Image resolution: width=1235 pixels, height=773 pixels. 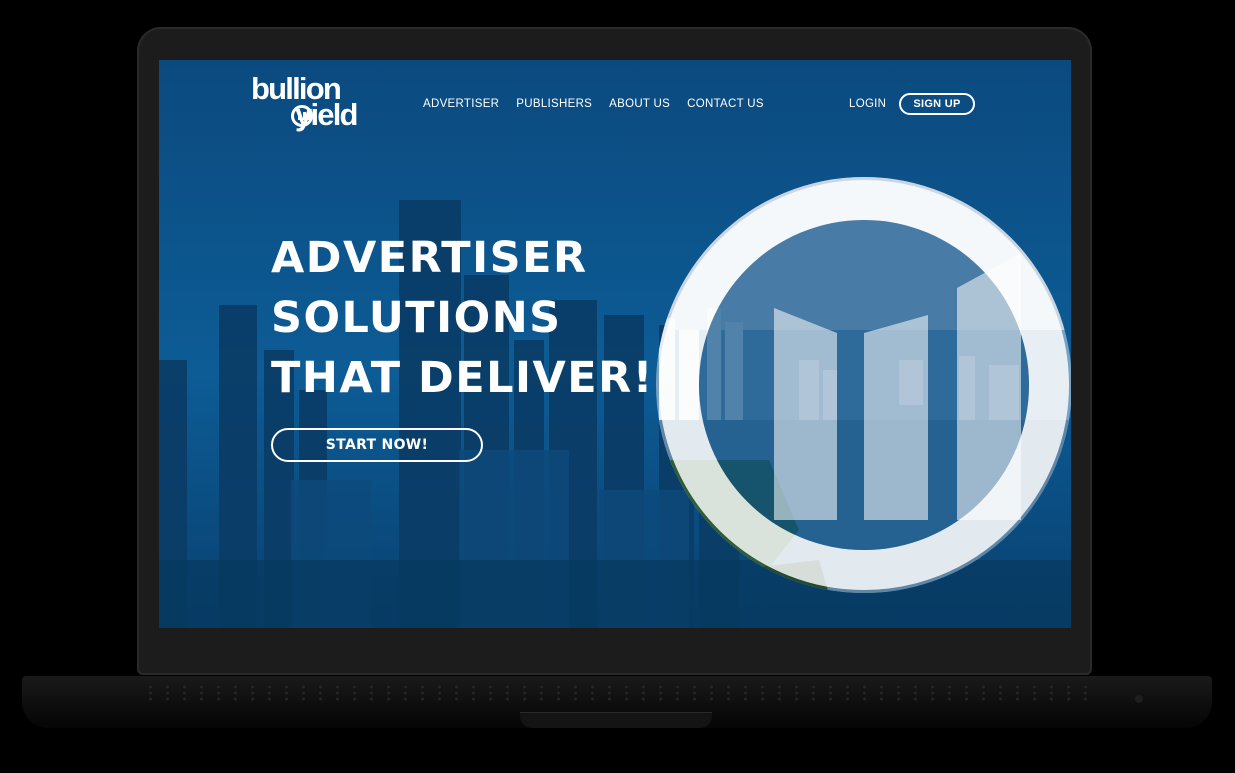 I want to click on headline-line-2: SOLUTIONS, so click(x=416, y=318).